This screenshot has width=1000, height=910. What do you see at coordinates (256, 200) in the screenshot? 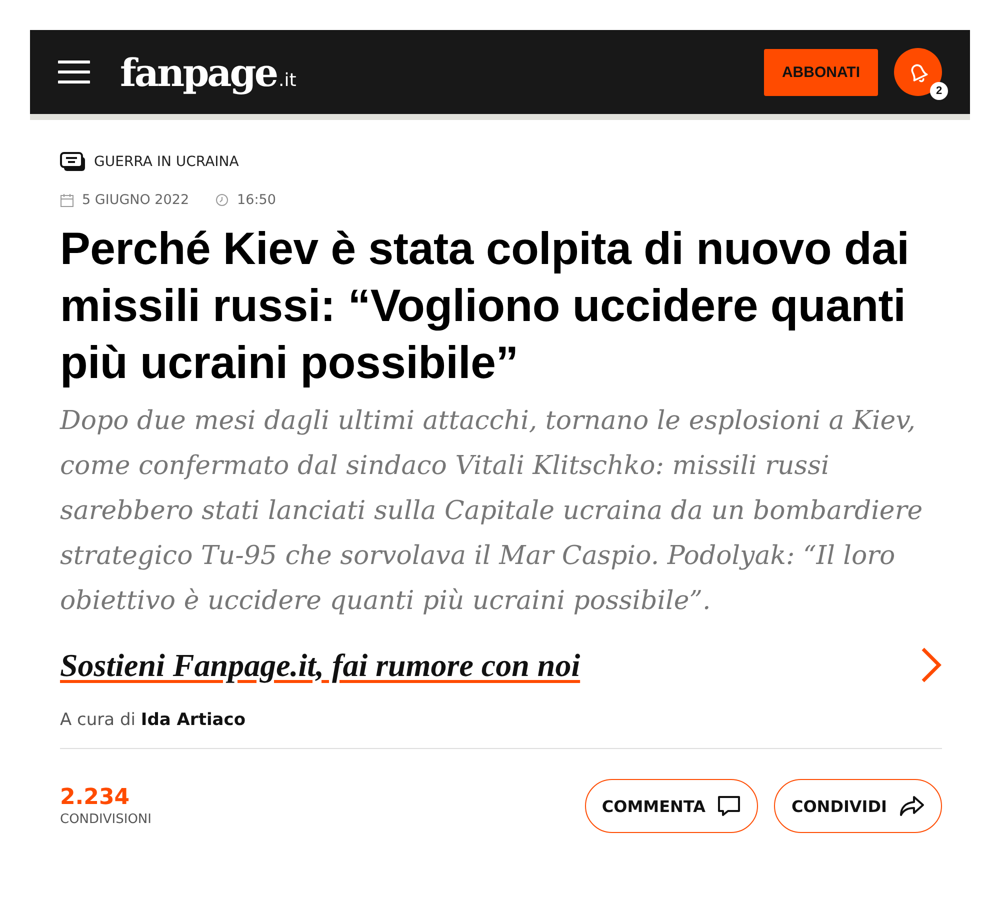
I see `time-text: 16:50` at bounding box center [256, 200].